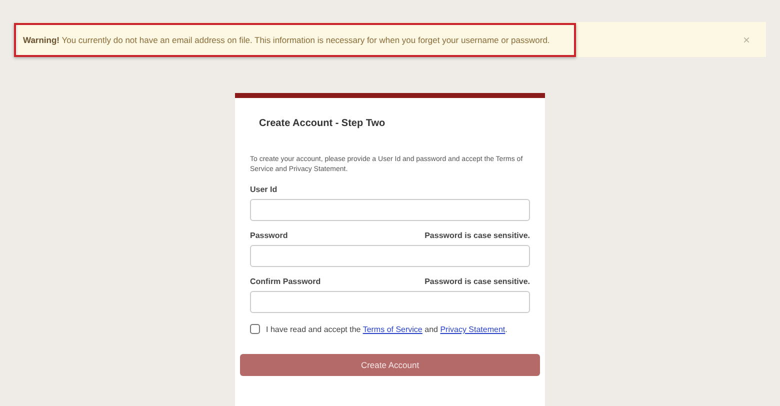 This screenshot has width=780, height=406. I want to click on agree-checkbox, so click(255, 329).